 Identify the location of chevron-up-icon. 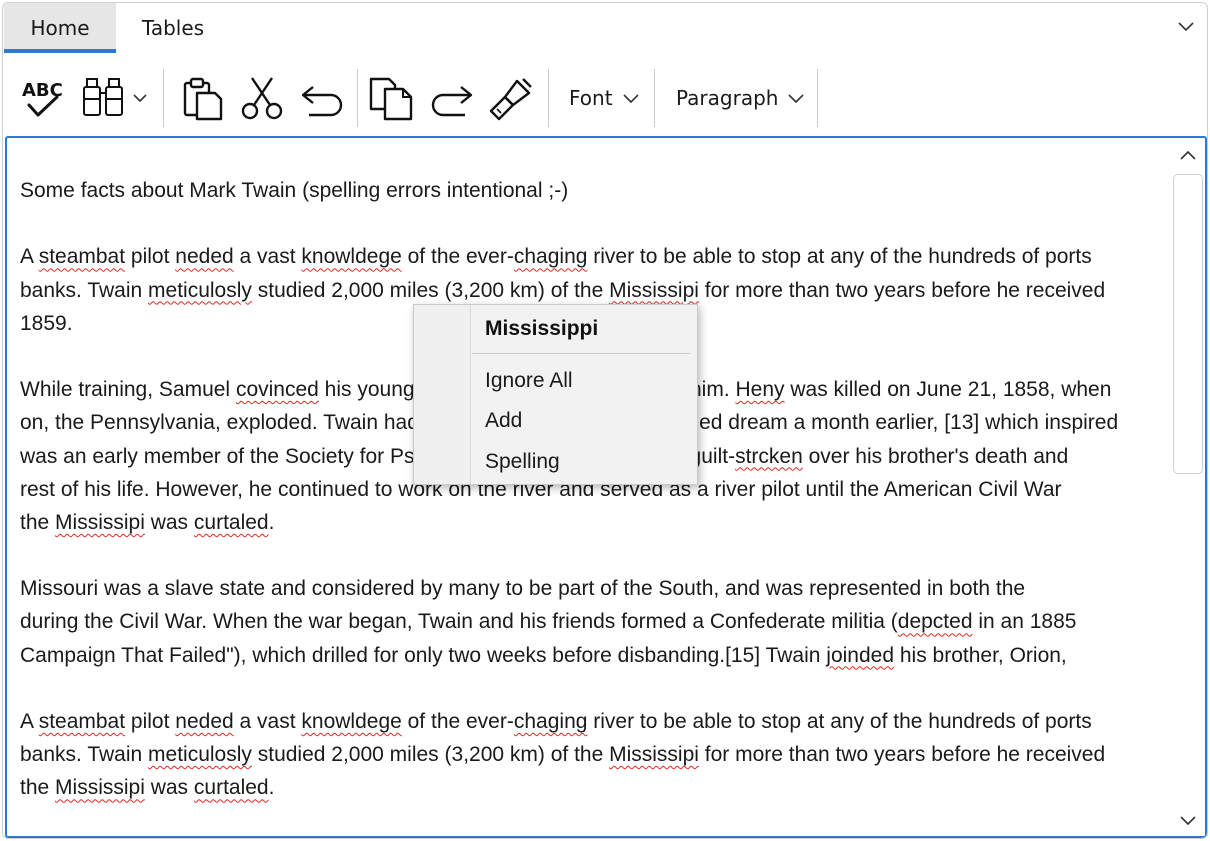
(1188, 155).